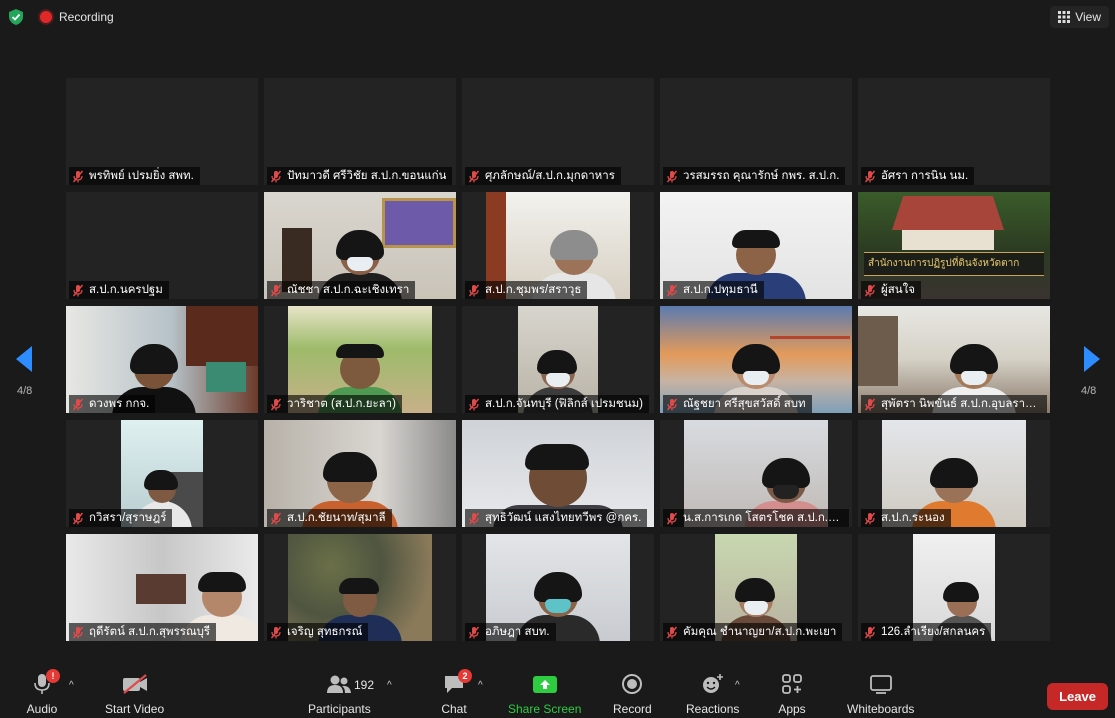 The height and width of the screenshot is (718, 1115). I want to click on chat-button: 2 Chat, so click(454, 692).